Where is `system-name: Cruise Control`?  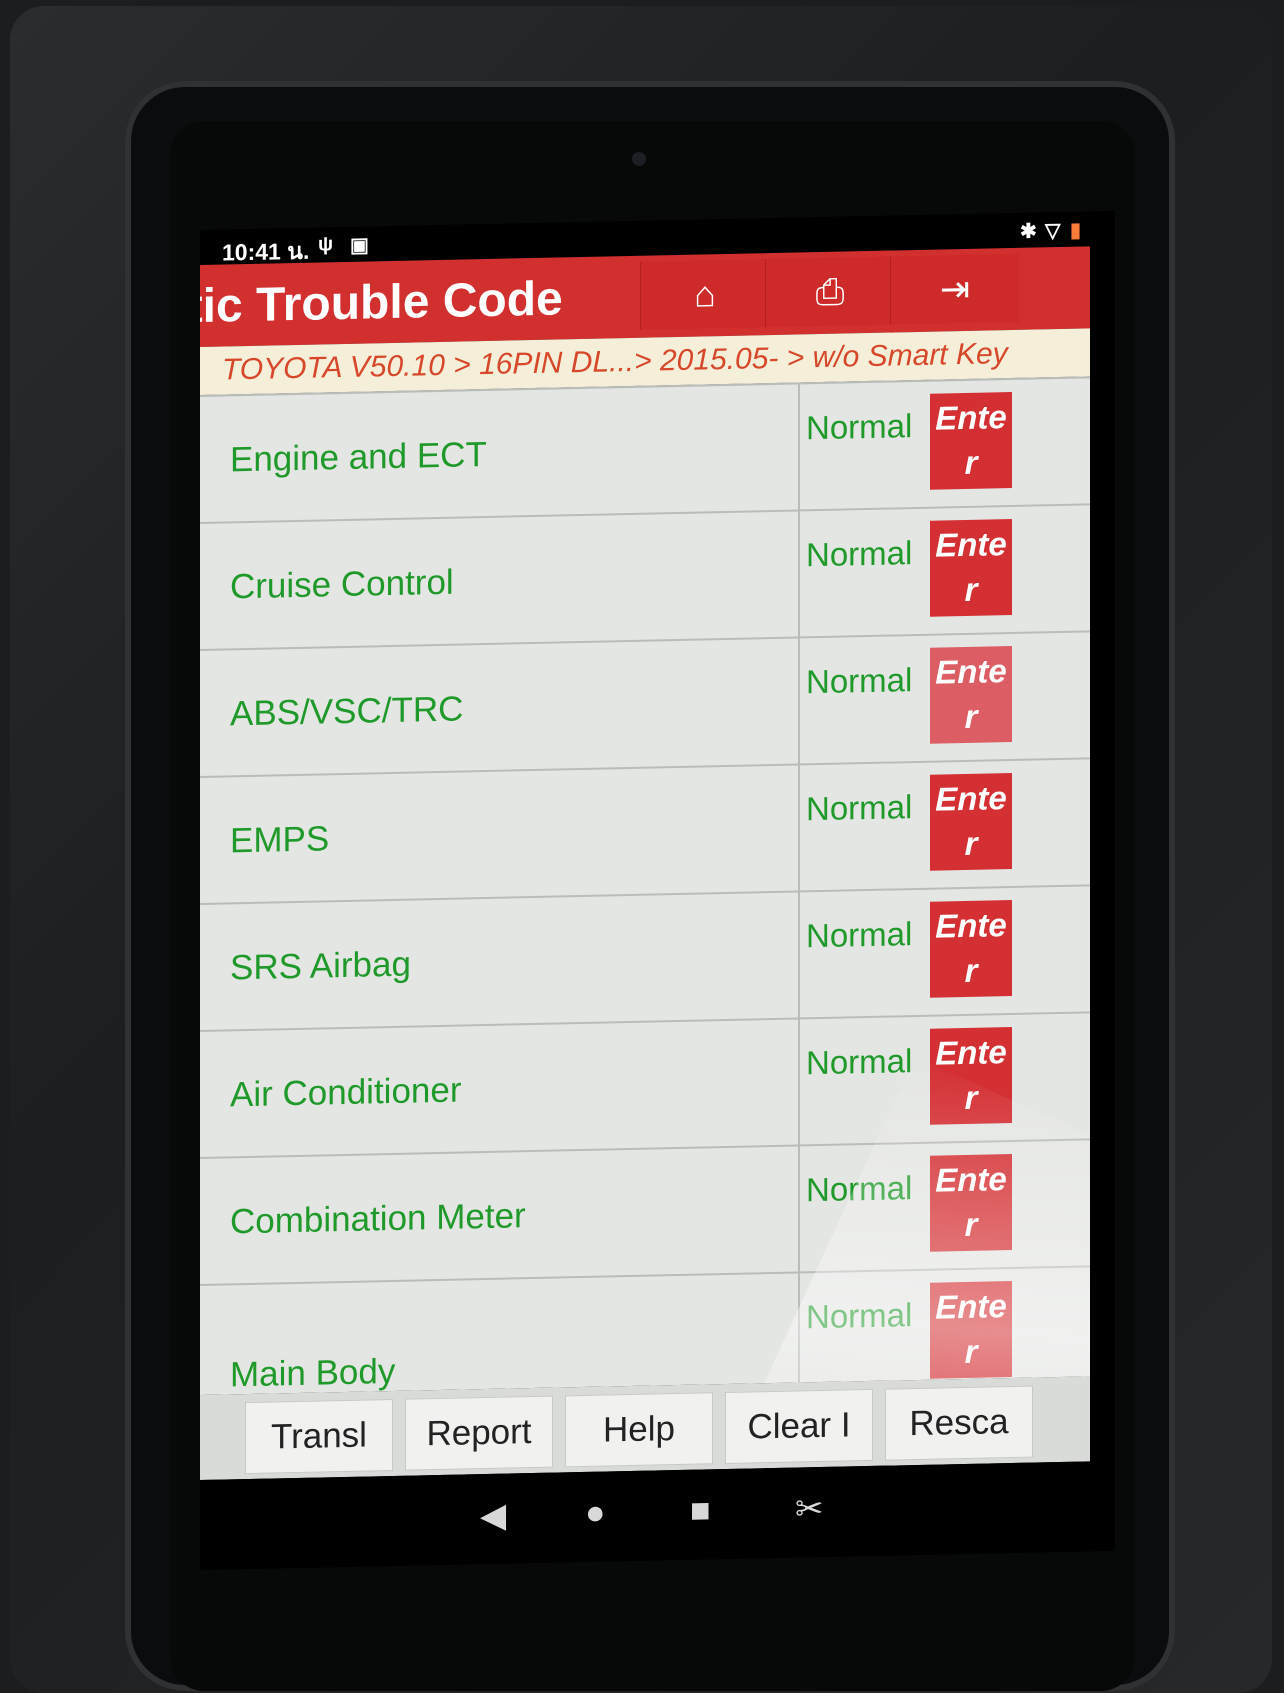 system-name: Cruise Control is located at coordinates (342, 584).